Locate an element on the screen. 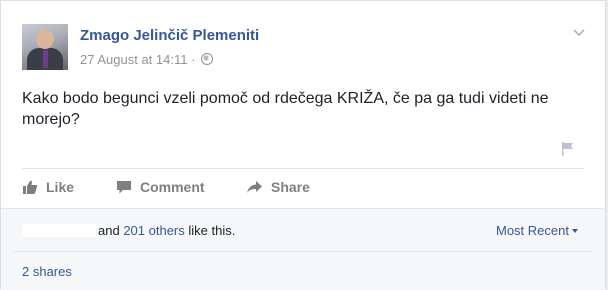  flag-icon is located at coordinates (568, 149).